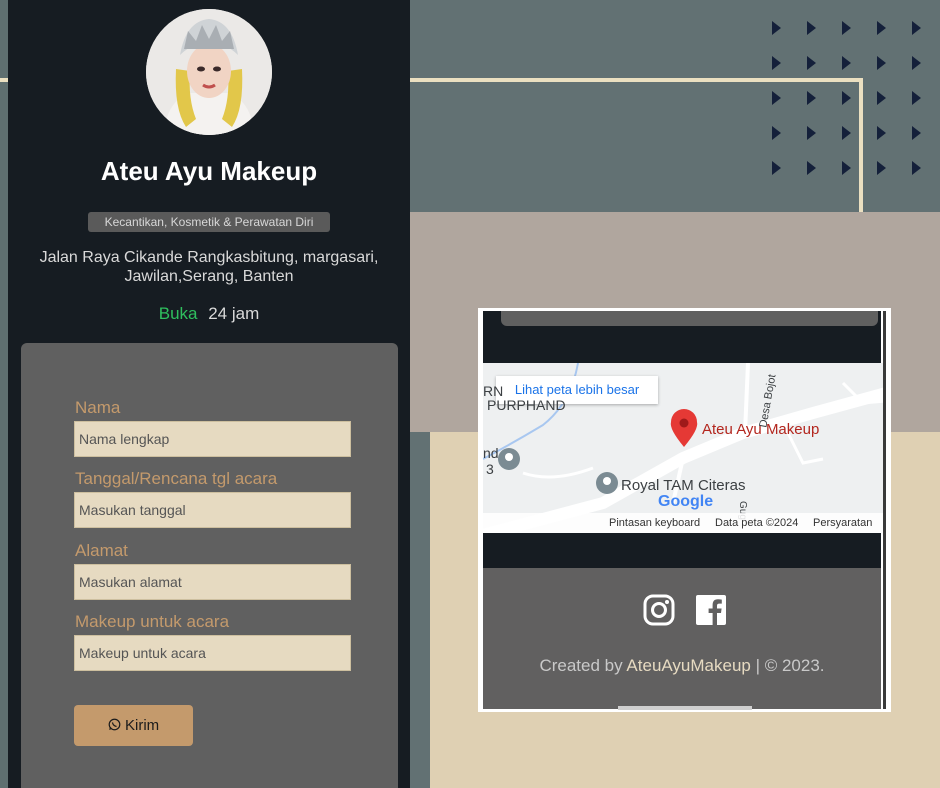 Image resolution: width=940 pixels, height=788 pixels. Describe the element at coordinates (861, 145) in the screenshot. I see `decorative-line-vertical` at that location.